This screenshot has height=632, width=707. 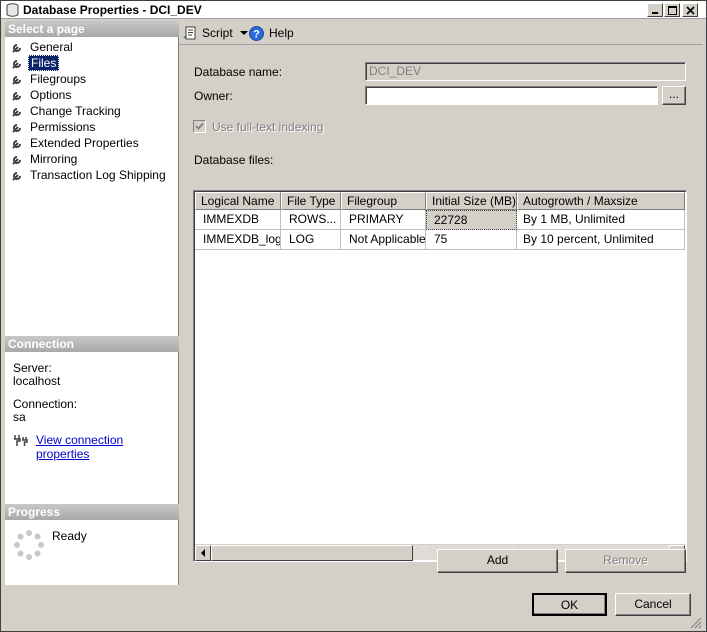 What do you see at coordinates (311, 201) in the screenshot?
I see `column-header-file-type: File Type` at bounding box center [311, 201].